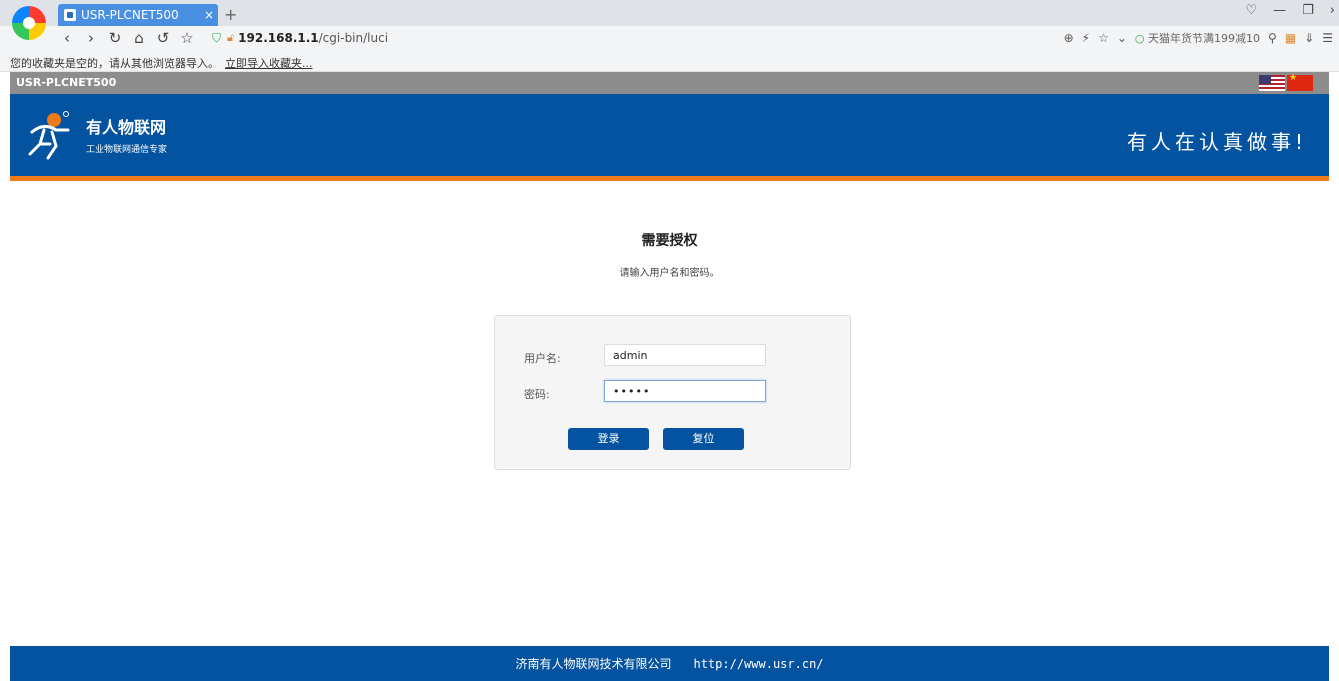 The height and width of the screenshot is (681, 1339). I want to click on shield-icon: ⛉, so click(217, 37).